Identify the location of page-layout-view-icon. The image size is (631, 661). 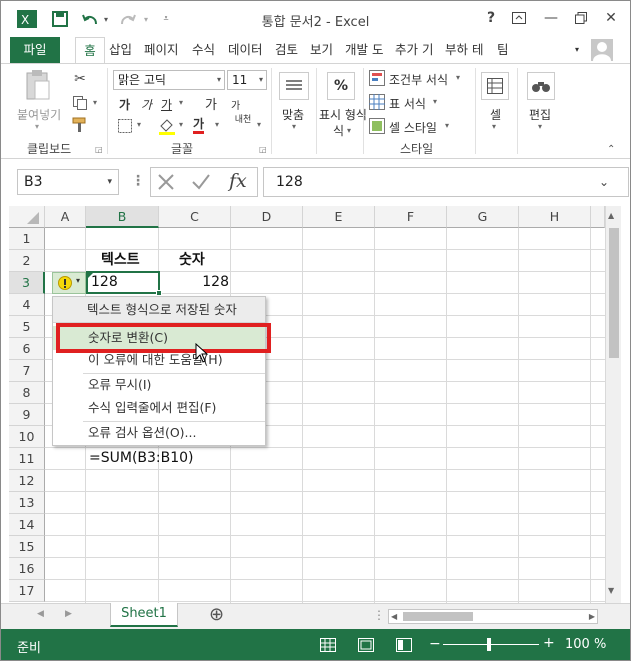
(366, 646).